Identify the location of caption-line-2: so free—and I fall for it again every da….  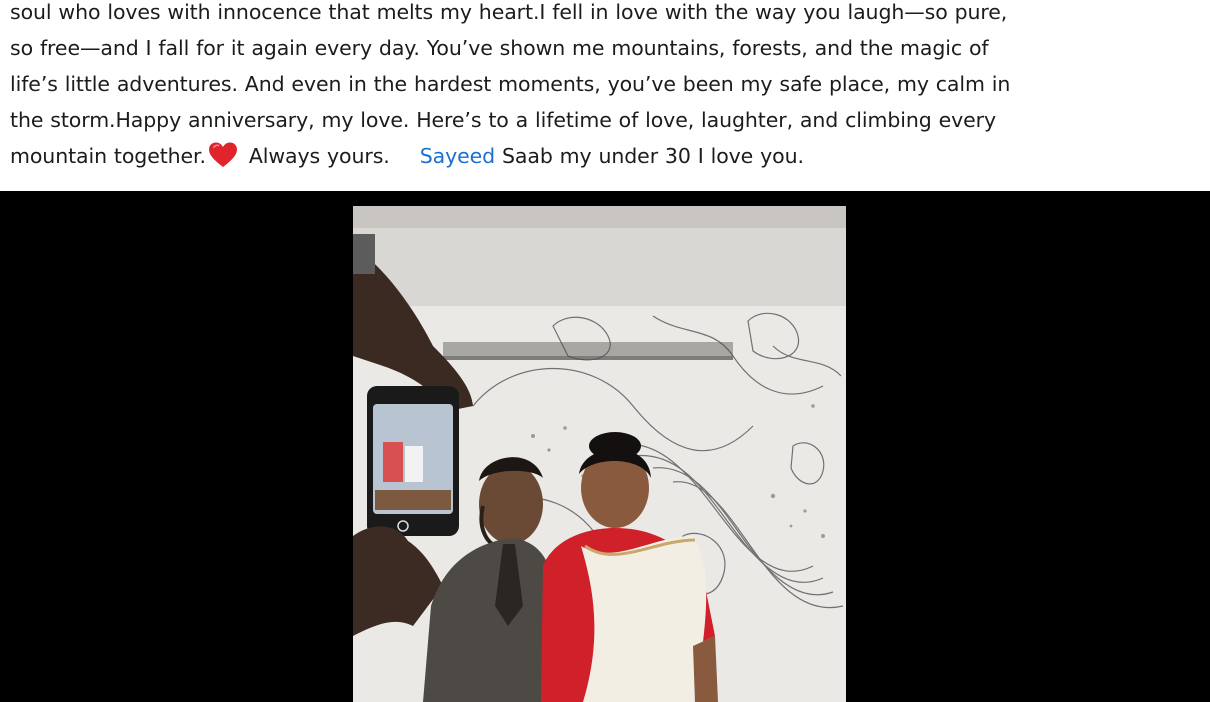
(499, 48).